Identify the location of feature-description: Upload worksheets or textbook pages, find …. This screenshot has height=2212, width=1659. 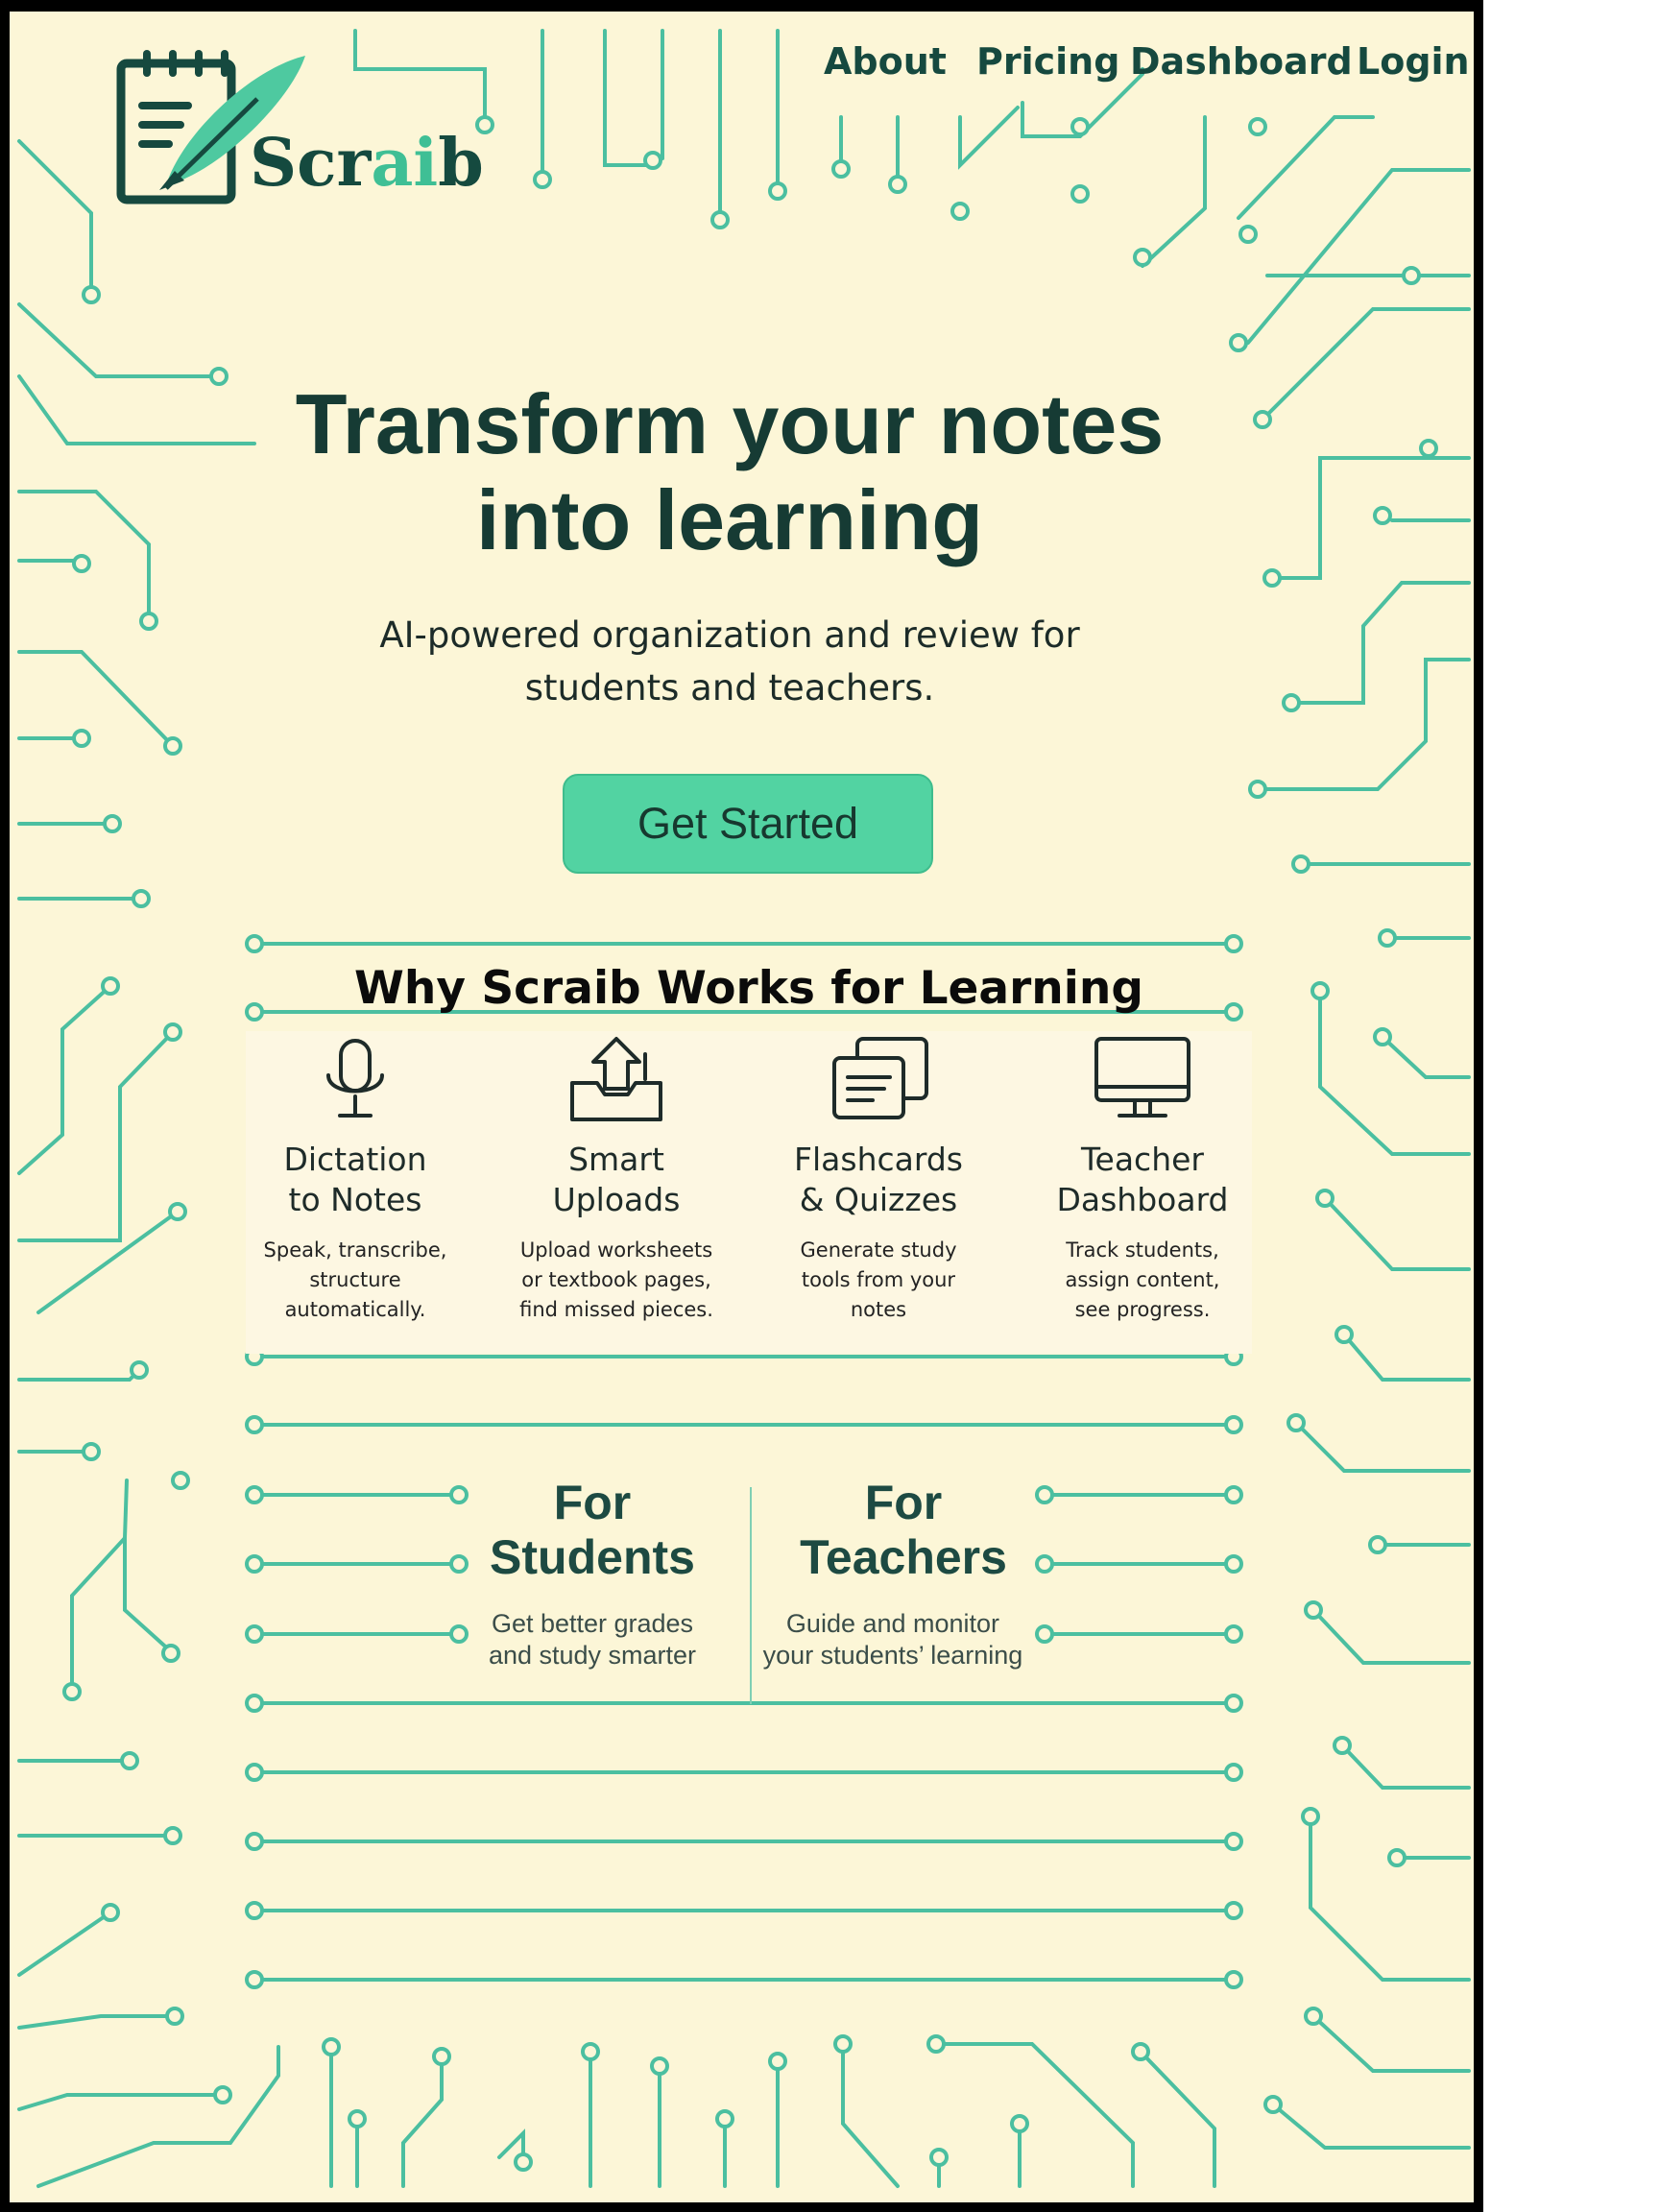
(616, 1280).